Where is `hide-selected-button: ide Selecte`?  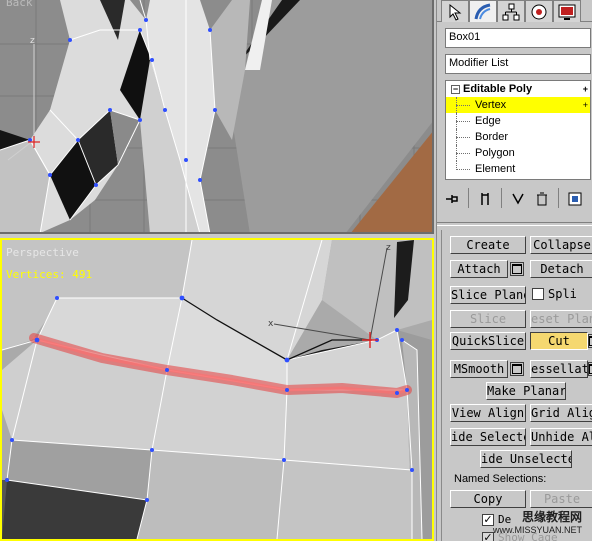
hide-selected-button: ide Selecte is located at coordinates (488, 437).